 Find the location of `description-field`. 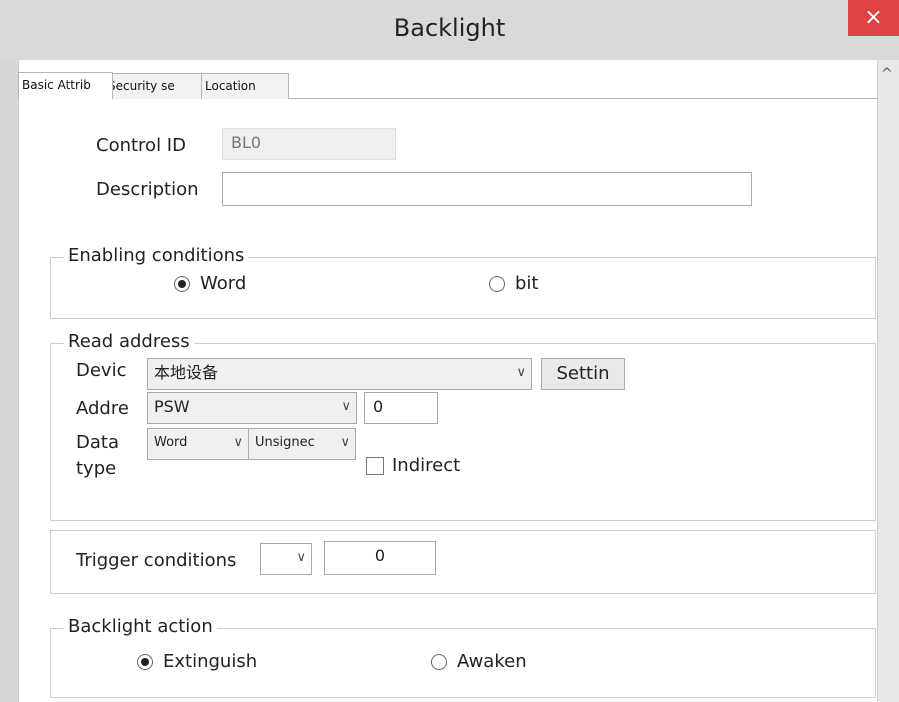

description-field is located at coordinates (487, 189).